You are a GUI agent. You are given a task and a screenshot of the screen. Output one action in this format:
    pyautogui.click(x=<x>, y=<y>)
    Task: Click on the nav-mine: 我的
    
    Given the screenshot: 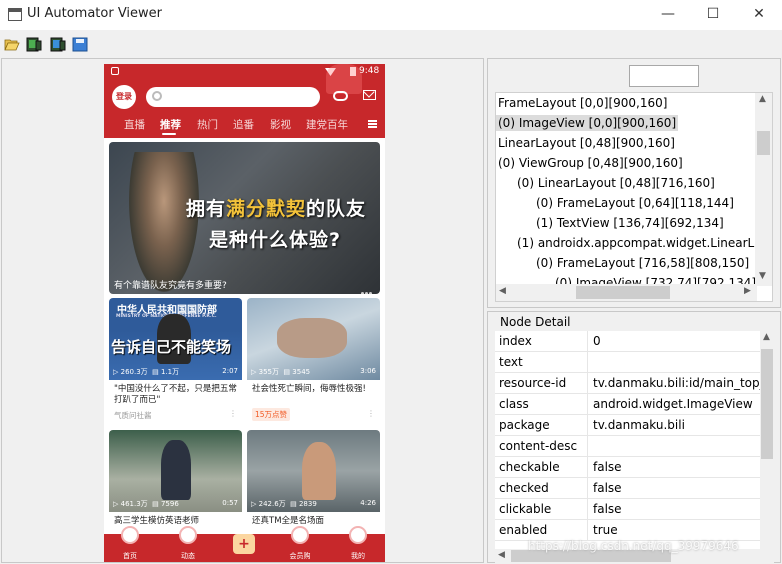 What is the action you would take?
    pyautogui.click(x=358, y=544)
    